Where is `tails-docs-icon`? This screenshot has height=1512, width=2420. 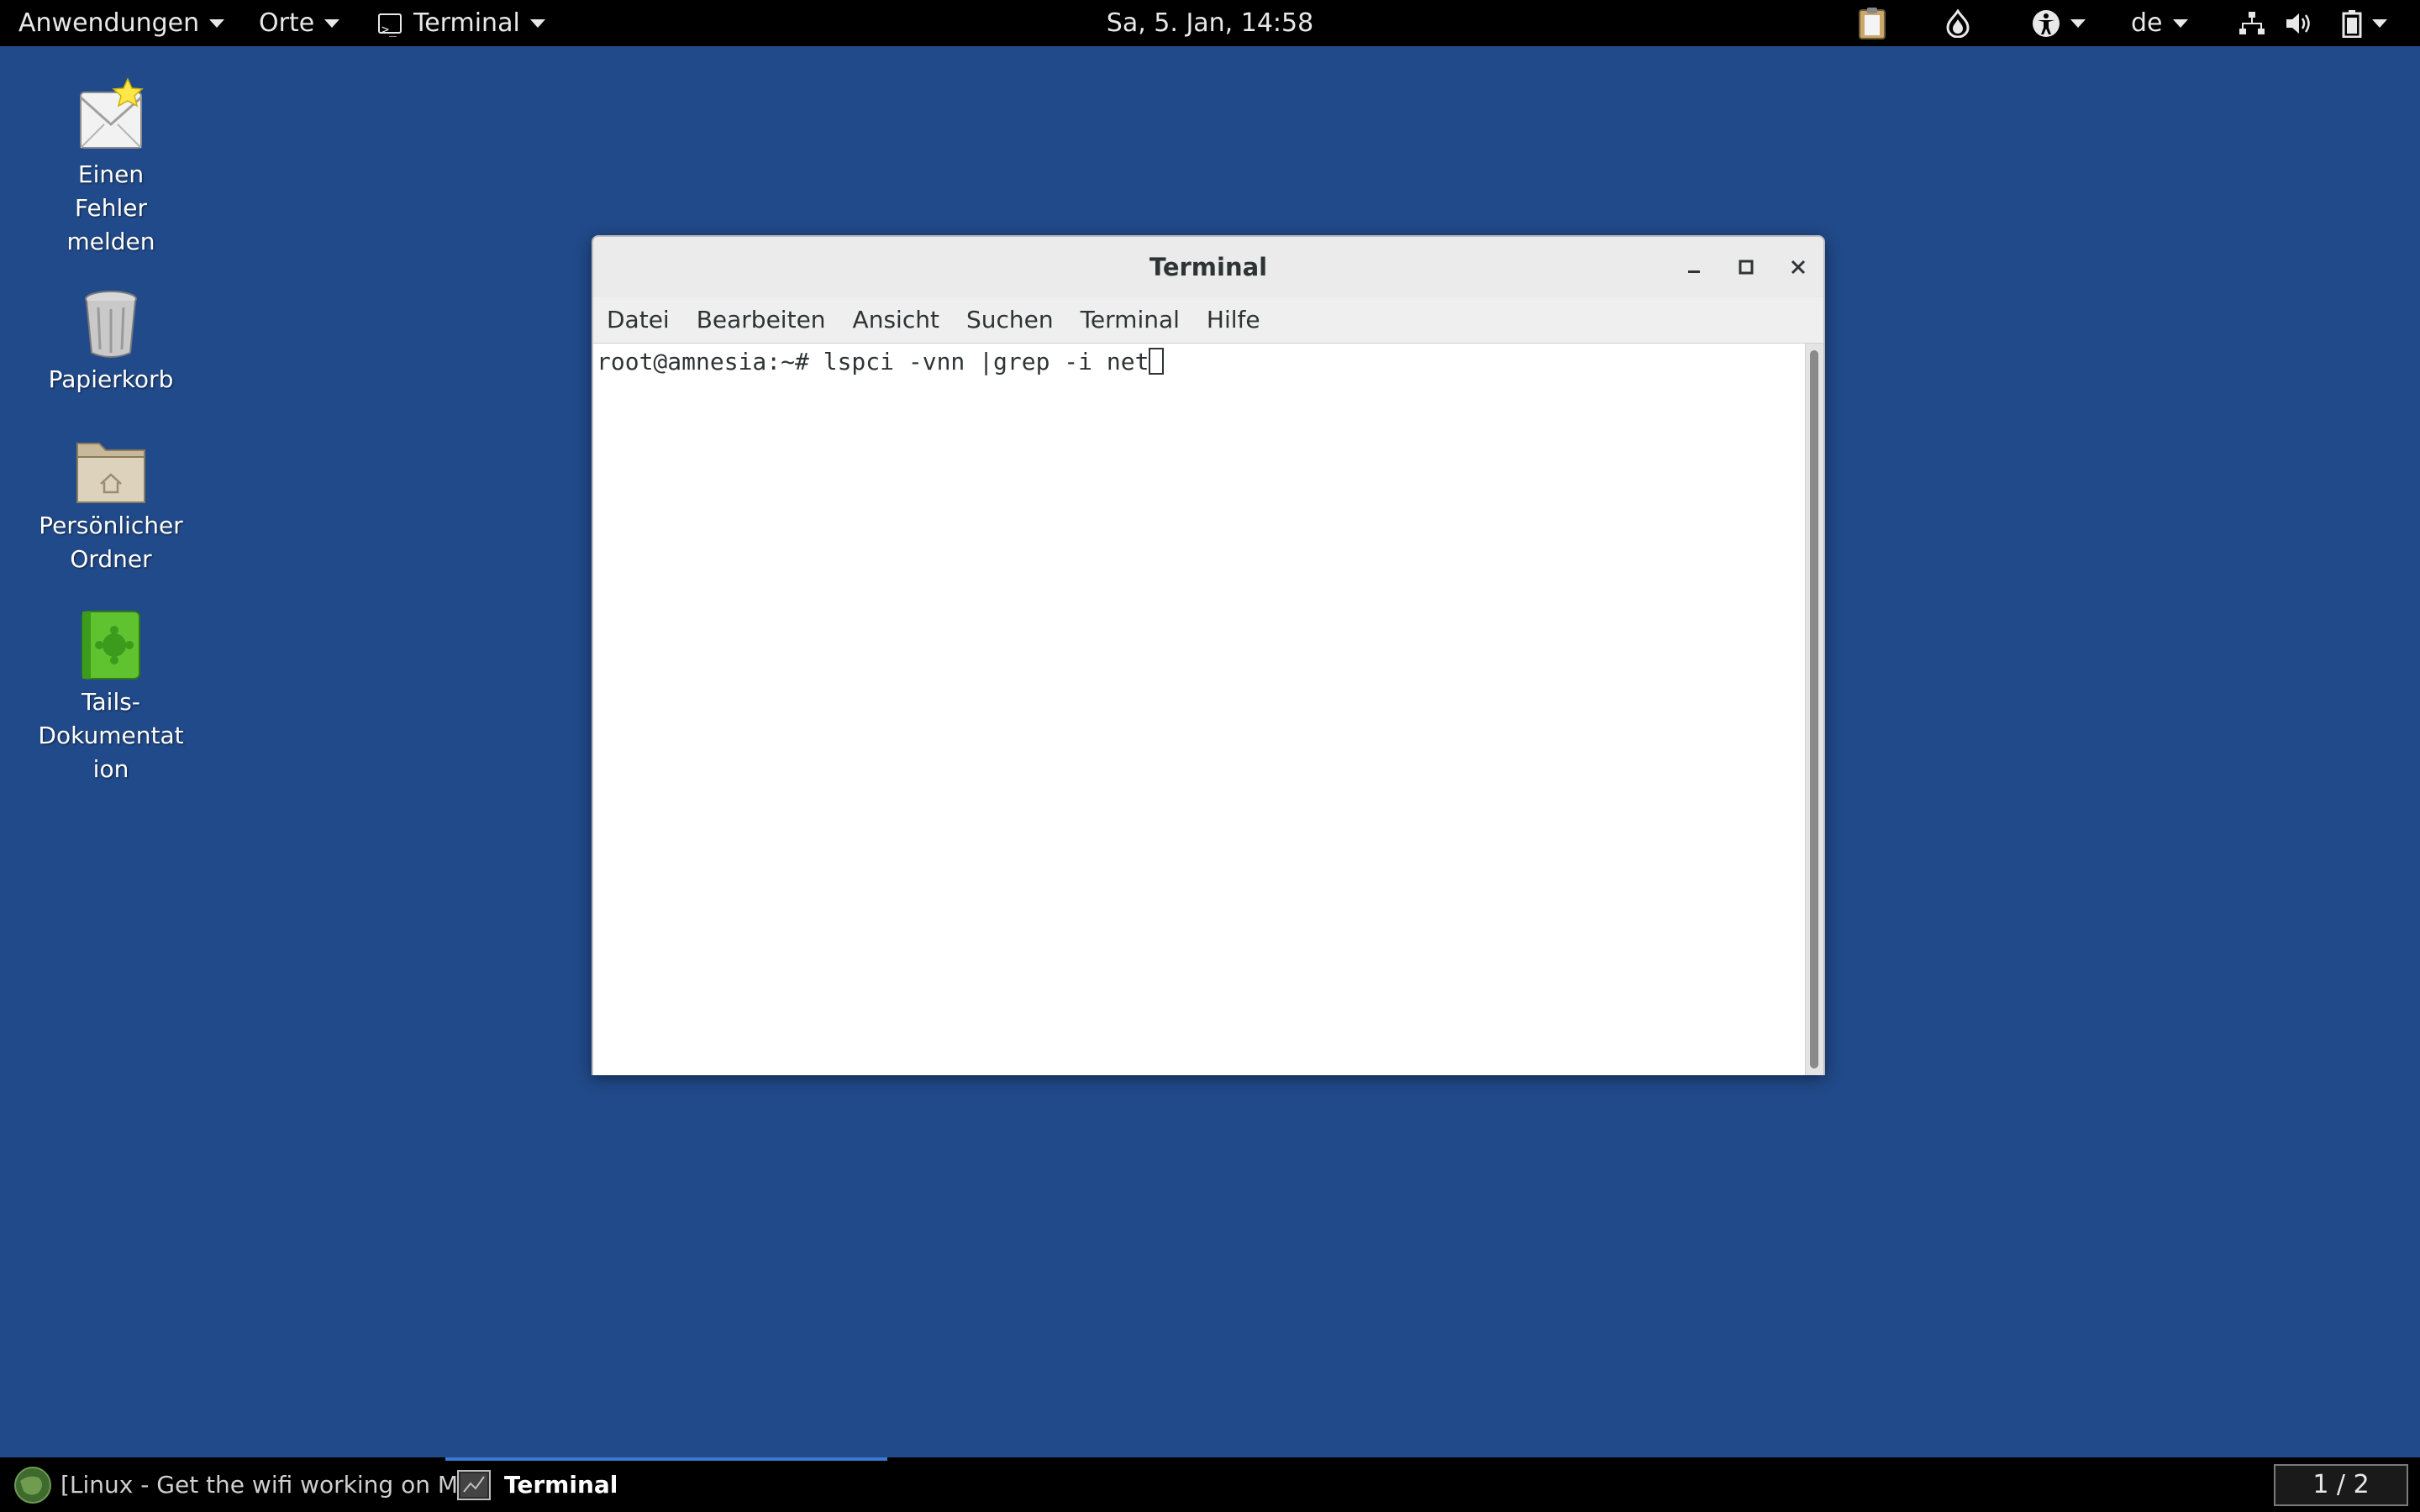
tails-docs-icon is located at coordinates (111, 645).